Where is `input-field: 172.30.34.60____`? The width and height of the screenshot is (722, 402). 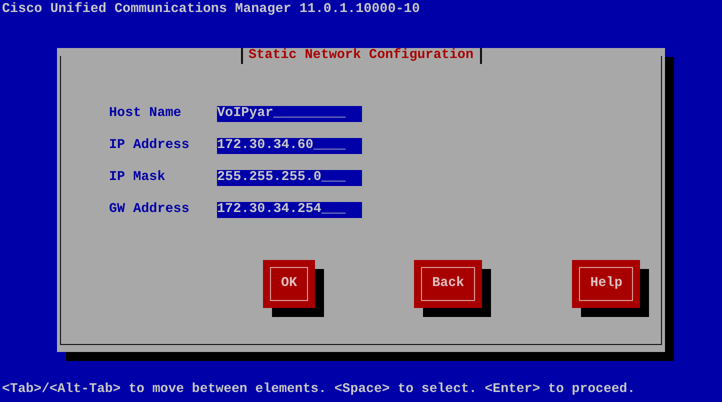
input-field: 172.30.34.60____ is located at coordinates (289, 146).